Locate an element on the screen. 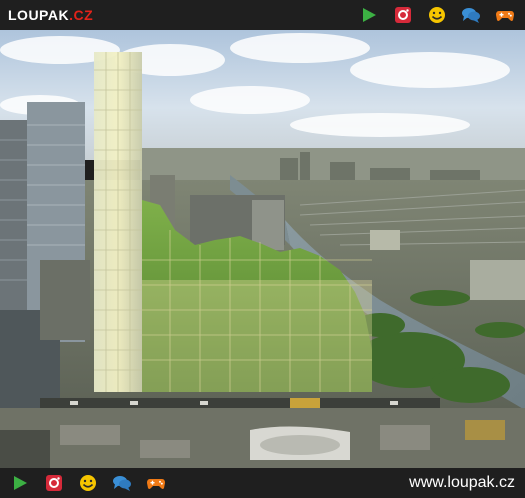 The height and width of the screenshot is (498, 525). top-icon-bar is located at coordinates (437, 15).